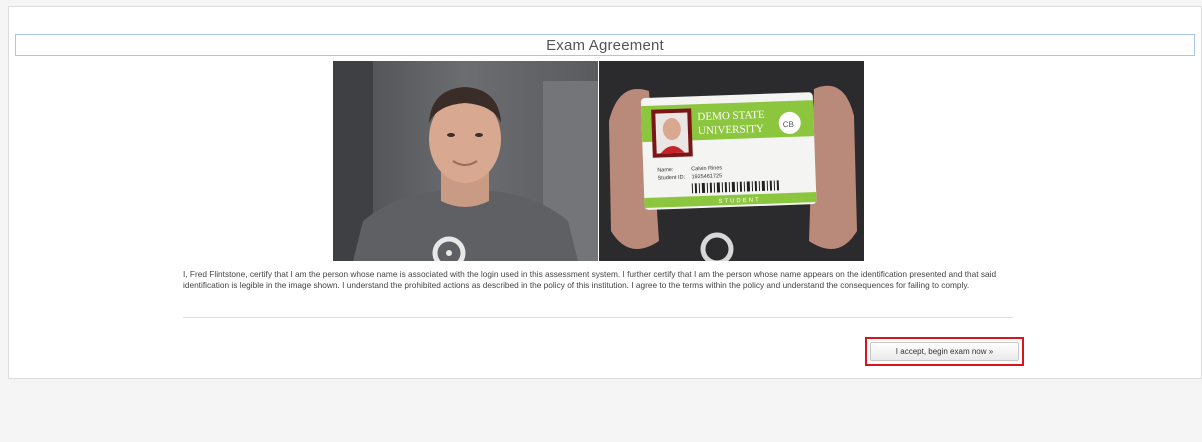  I want to click on face-photo-image, so click(465, 161).